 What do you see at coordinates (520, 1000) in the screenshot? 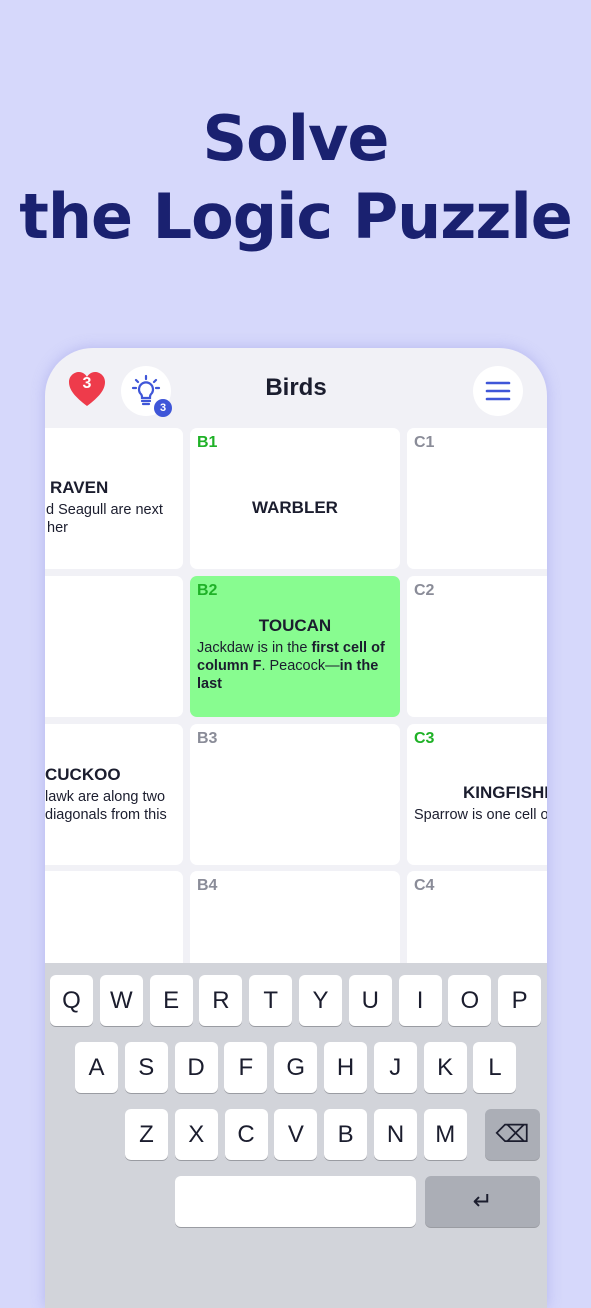
I see `key-p: P` at bounding box center [520, 1000].